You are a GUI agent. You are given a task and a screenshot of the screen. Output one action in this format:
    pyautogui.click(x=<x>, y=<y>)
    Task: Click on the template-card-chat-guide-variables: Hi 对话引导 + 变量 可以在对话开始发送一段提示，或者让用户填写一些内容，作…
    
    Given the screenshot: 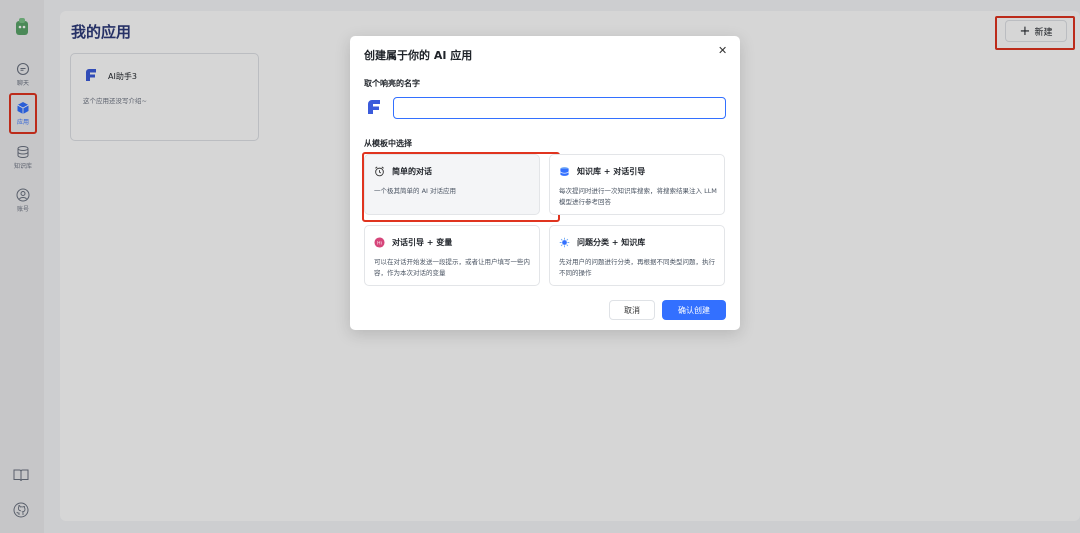 What is the action you would take?
    pyautogui.click(x=452, y=255)
    